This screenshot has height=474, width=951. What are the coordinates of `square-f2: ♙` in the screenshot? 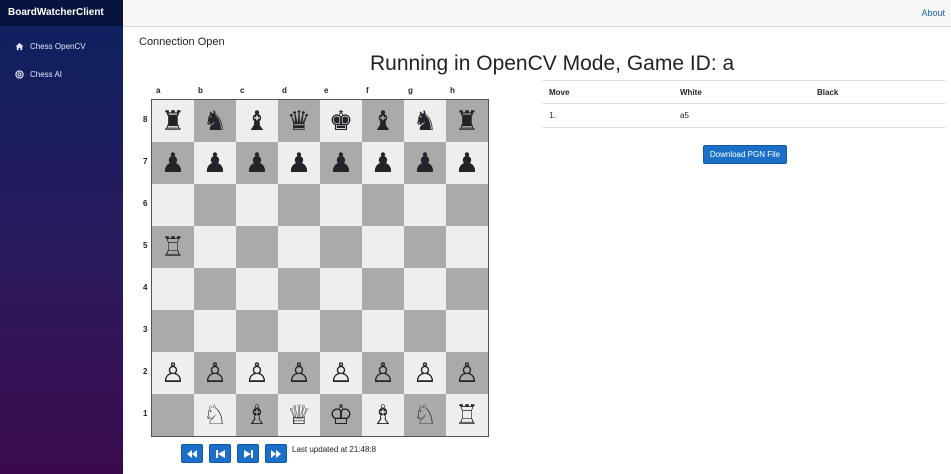 It's located at (383, 373).